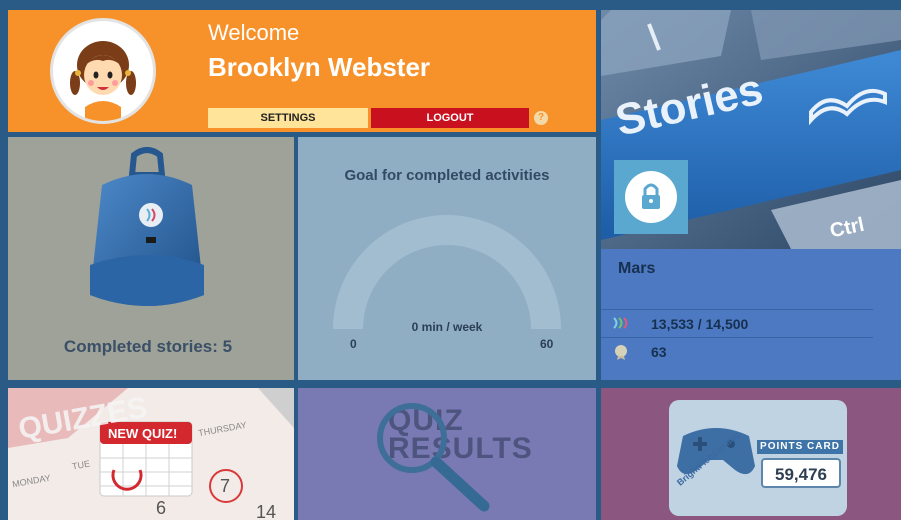 The width and height of the screenshot is (901, 520). I want to click on gauge-min-label: 0, so click(353, 344).